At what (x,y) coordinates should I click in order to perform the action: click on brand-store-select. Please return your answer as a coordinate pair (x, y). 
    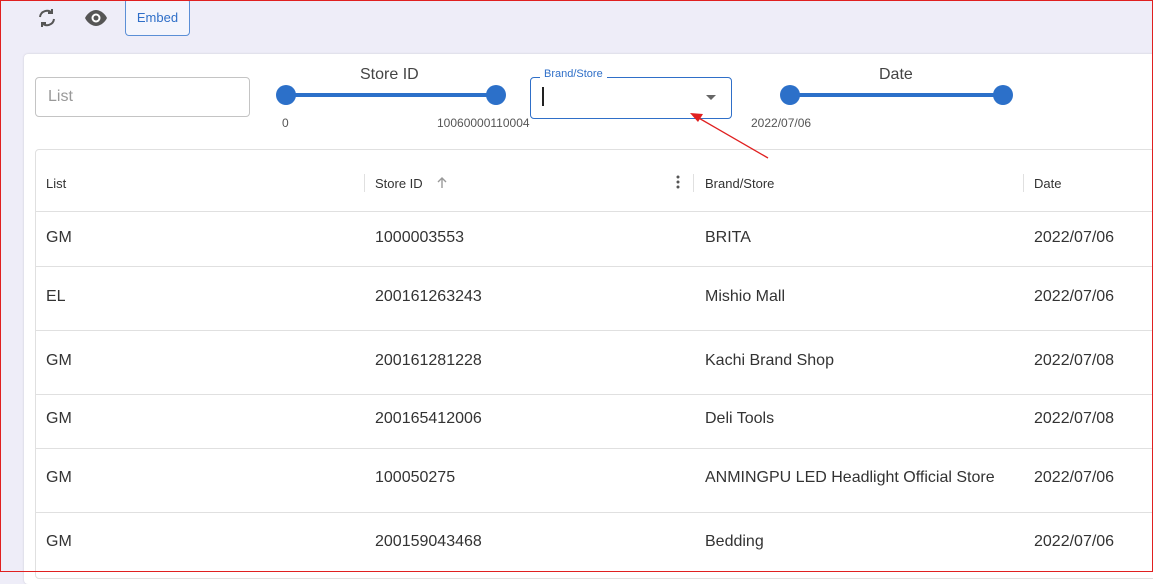
    Looking at the image, I should click on (631, 98).